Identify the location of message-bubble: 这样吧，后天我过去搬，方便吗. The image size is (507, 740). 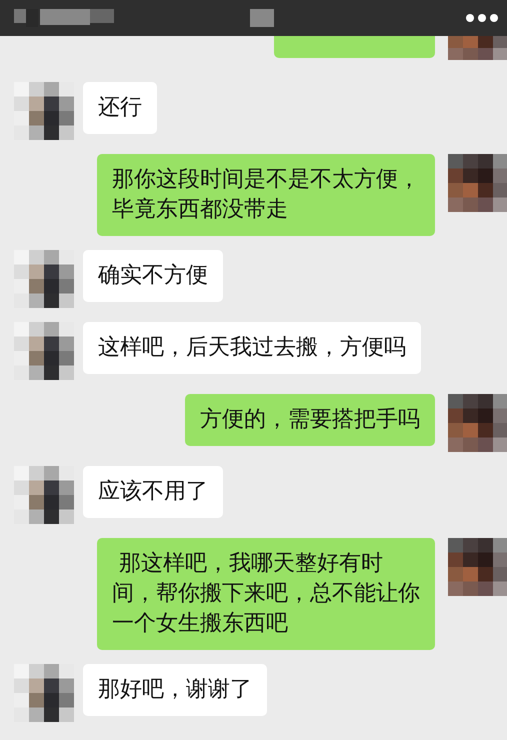
(252, 348).